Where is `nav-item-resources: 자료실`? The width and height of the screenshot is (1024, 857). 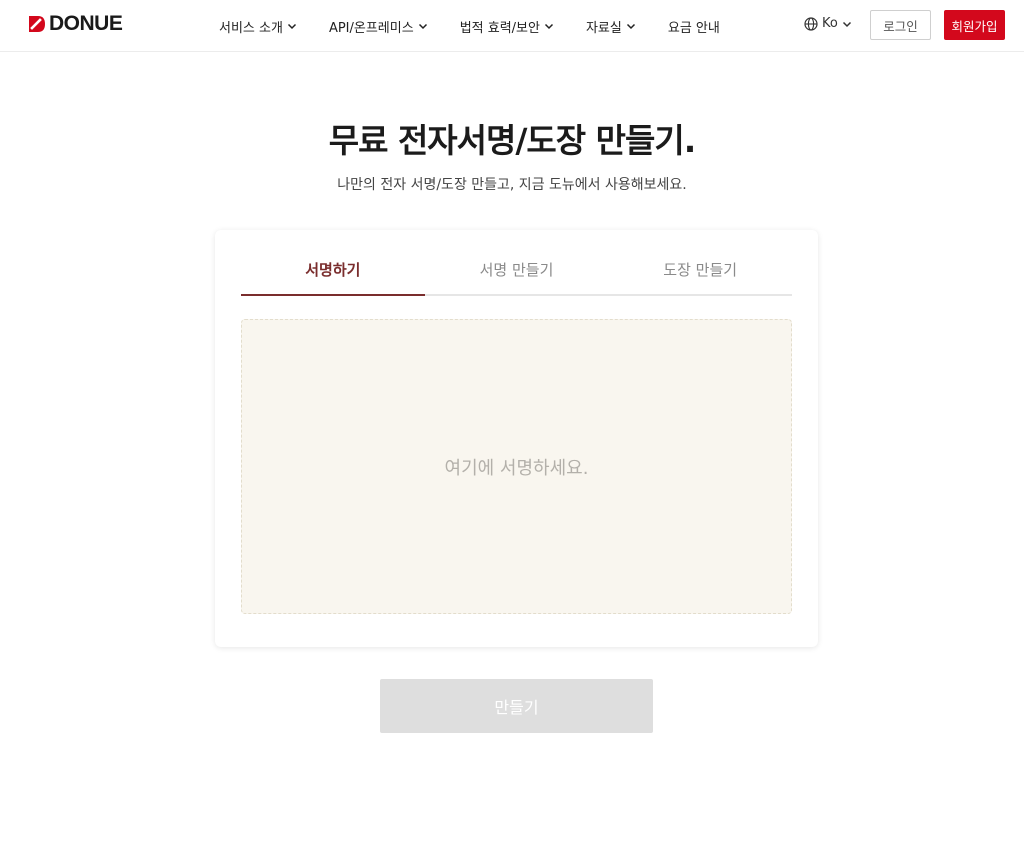 nav-item-resources: 자료실 is located at coordinates (611, 26).